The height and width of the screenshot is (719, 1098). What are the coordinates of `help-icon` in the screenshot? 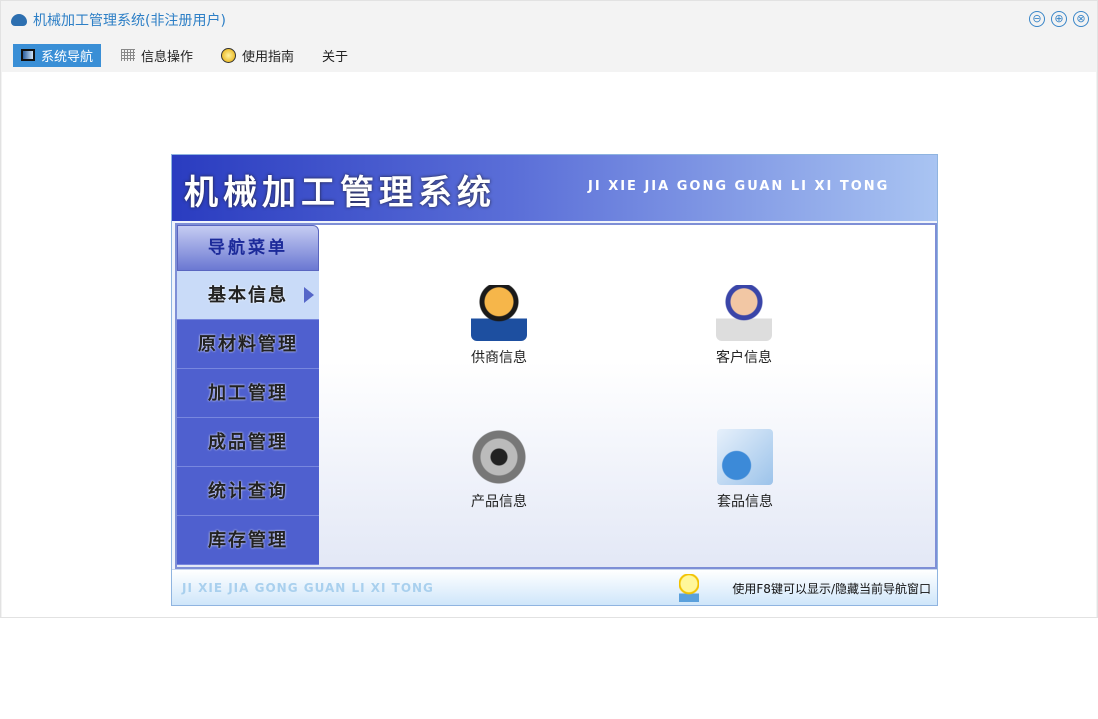 It's located at (229, 55).